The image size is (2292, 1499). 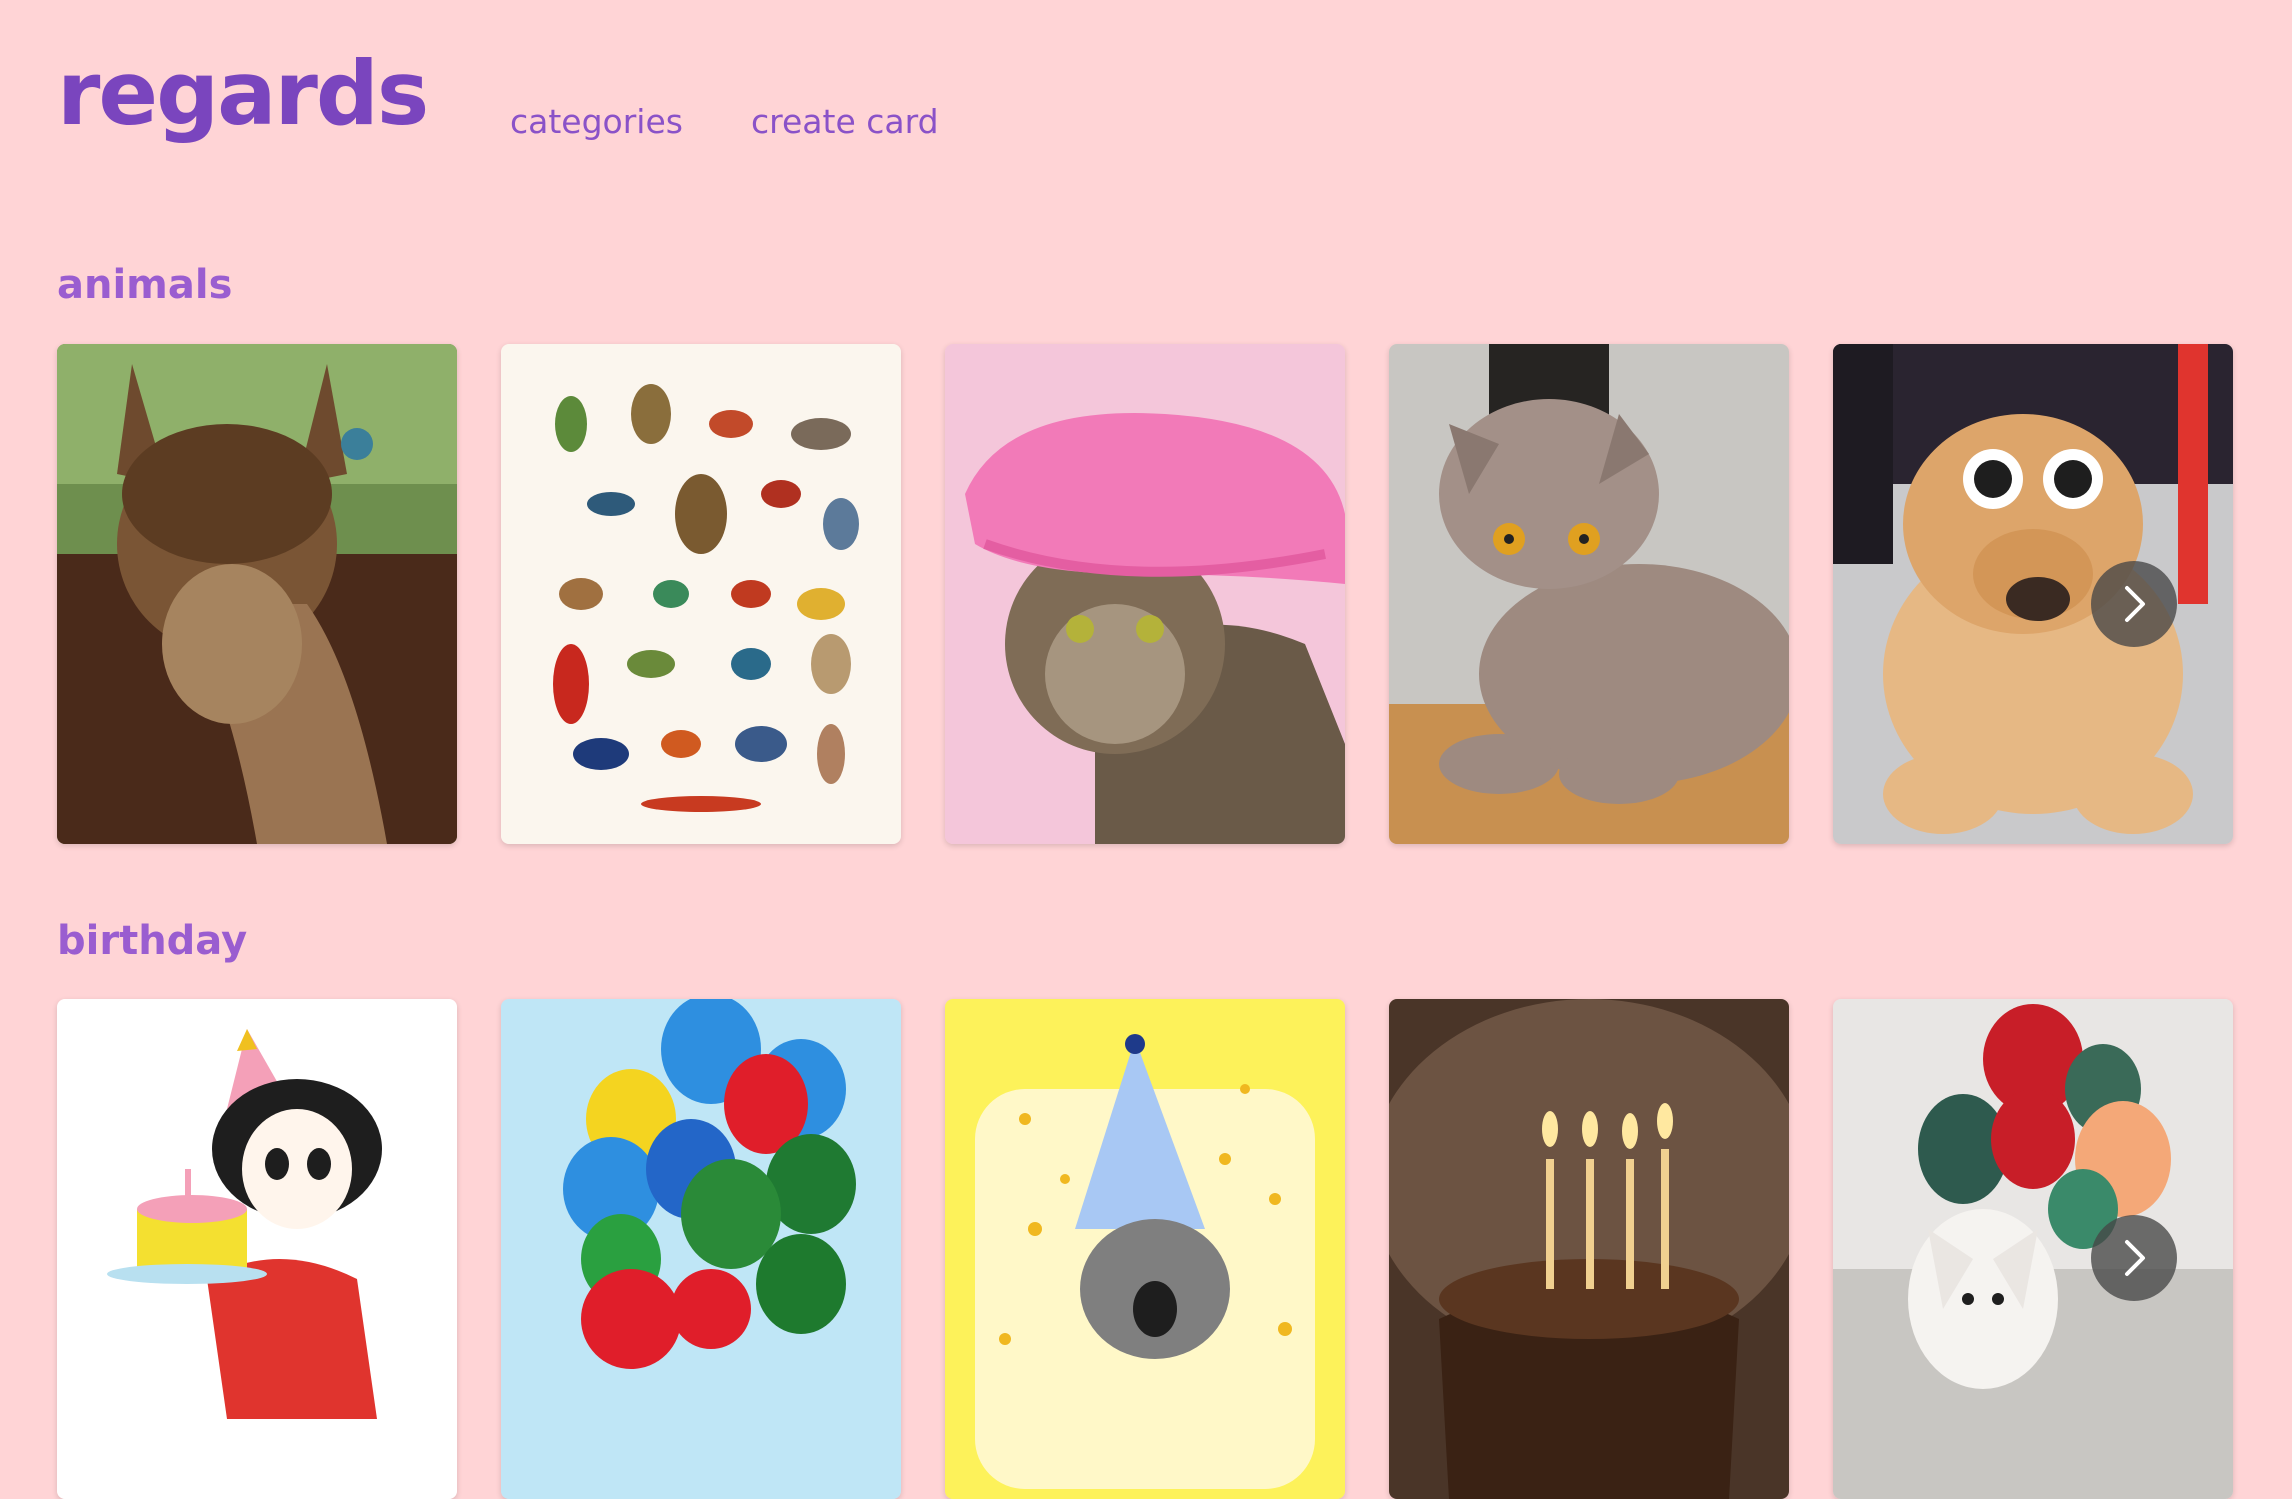 I want to click on card-cartoon-cake, so click(x=257, y=1249).